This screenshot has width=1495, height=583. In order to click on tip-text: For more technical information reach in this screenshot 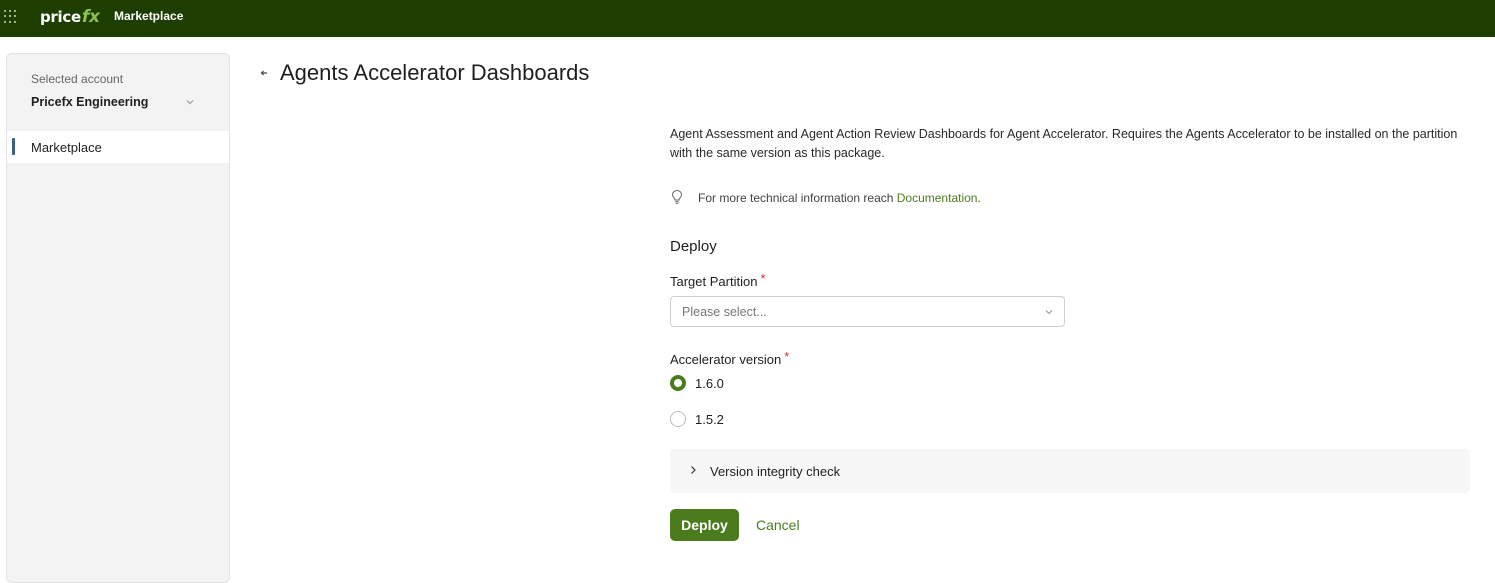, I will do `click(797, 198)`.